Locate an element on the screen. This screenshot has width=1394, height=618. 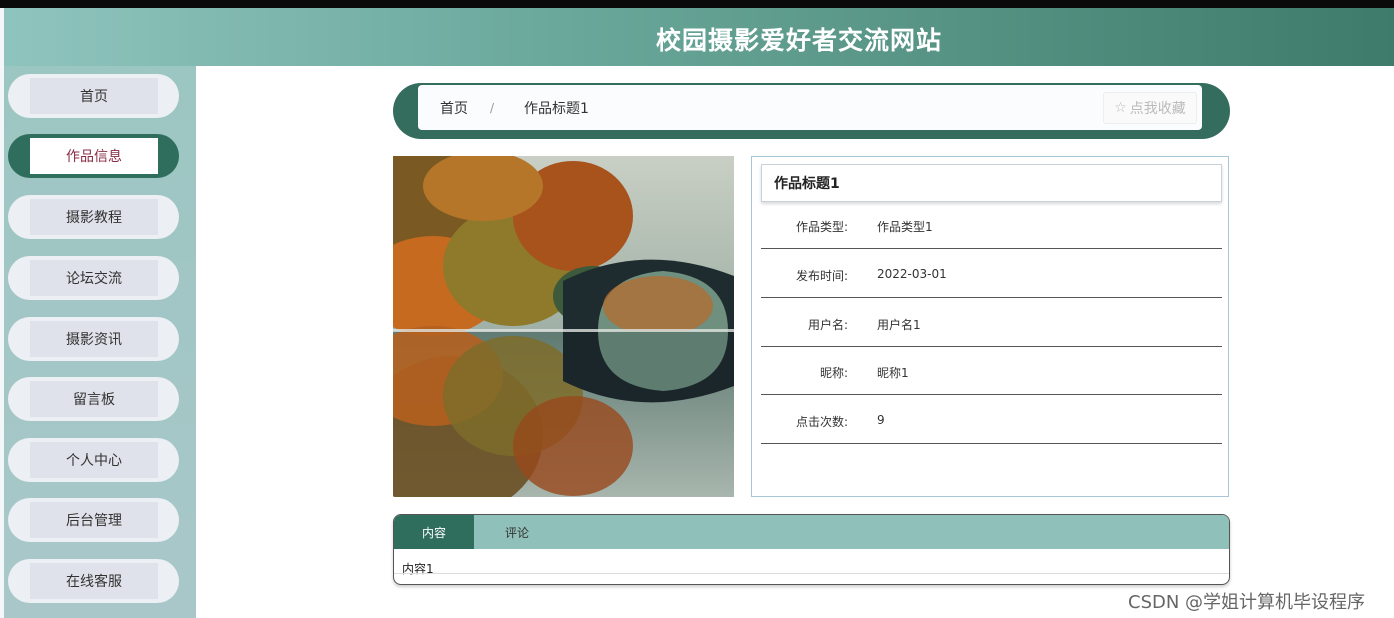
favorite-button: ☆ 点我收藏 is located at coordinates (1150, 108).